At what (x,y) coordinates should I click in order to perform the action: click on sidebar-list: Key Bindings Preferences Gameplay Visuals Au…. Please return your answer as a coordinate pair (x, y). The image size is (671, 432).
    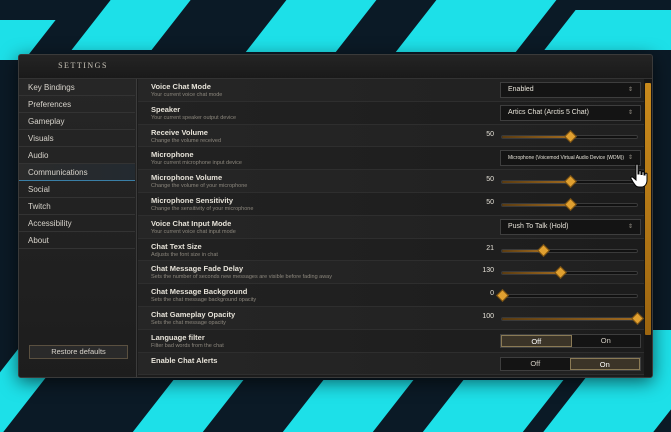
    Looking at the image, I should click on (77, 164).